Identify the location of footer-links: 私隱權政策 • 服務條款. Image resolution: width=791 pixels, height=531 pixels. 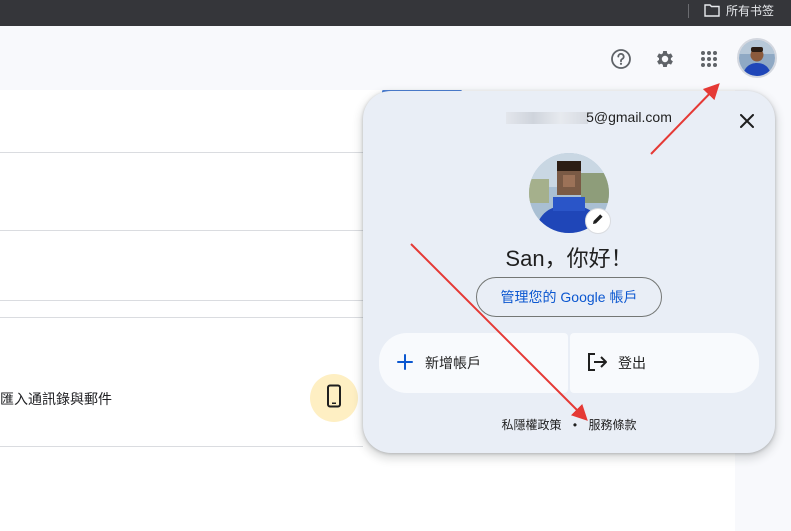
(569, 424).